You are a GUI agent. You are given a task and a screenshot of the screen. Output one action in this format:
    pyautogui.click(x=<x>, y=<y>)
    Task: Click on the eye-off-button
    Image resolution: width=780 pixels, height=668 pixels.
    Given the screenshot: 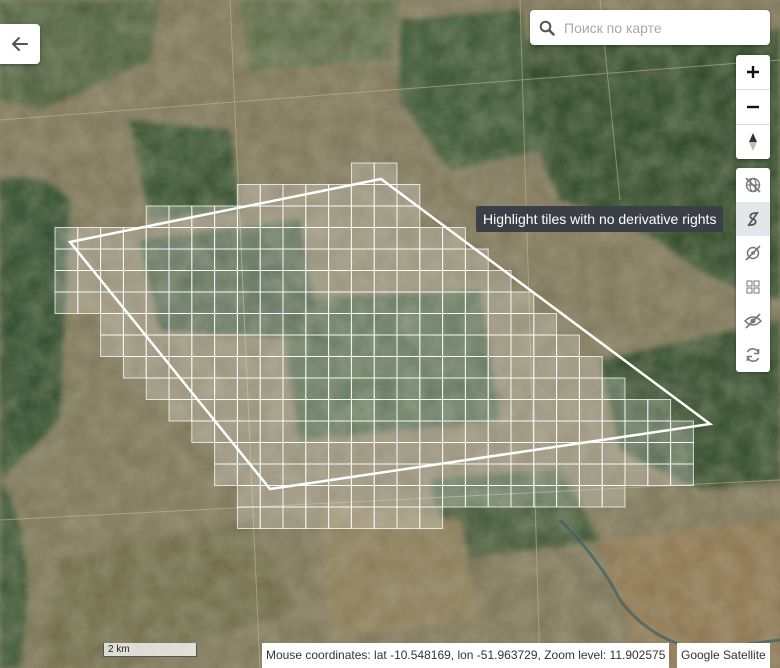 What is the action you would take?
    pyautogui.click(x=753, y=321)
    